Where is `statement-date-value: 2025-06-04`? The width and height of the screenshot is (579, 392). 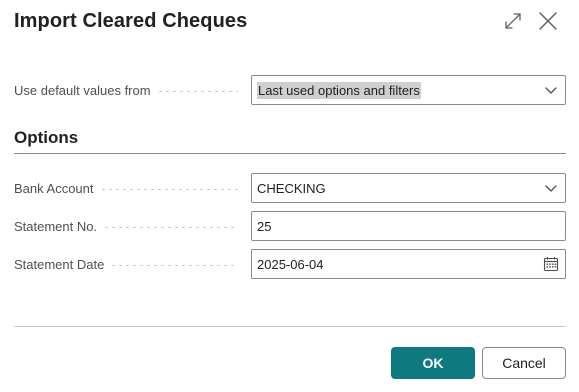
statement-date-value: 2025-06-04 is located at coordinates (290, 264).